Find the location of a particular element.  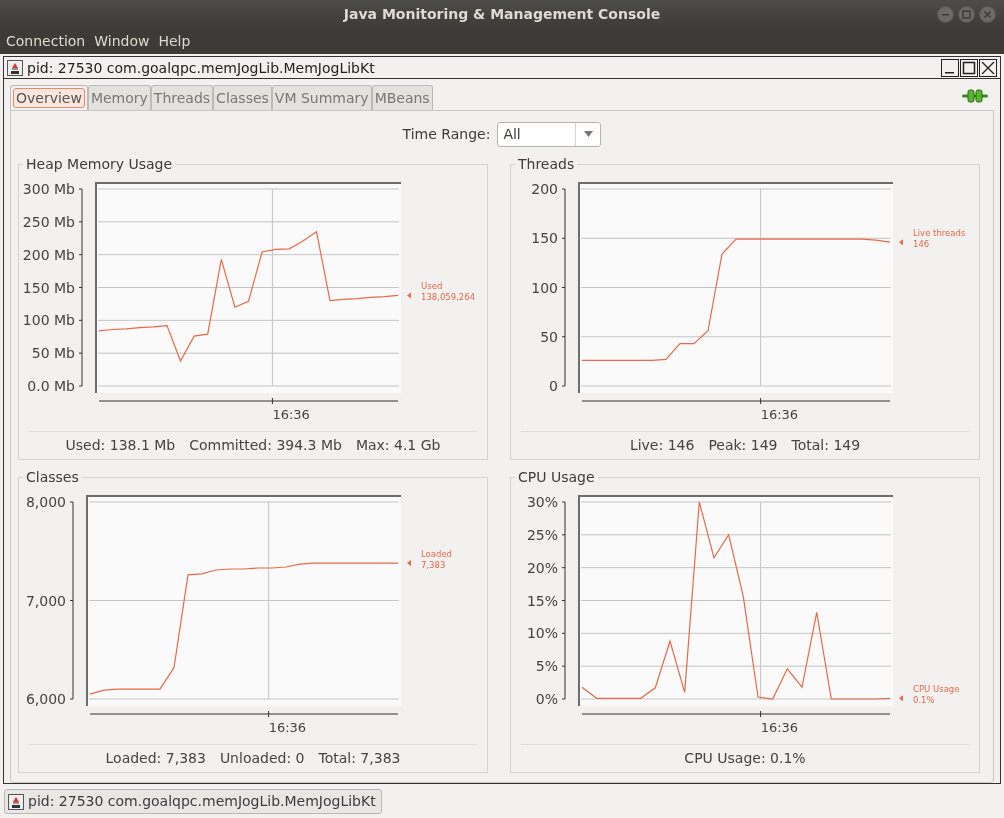

legend-value: 0.1% is located at coordinates (924, 700).